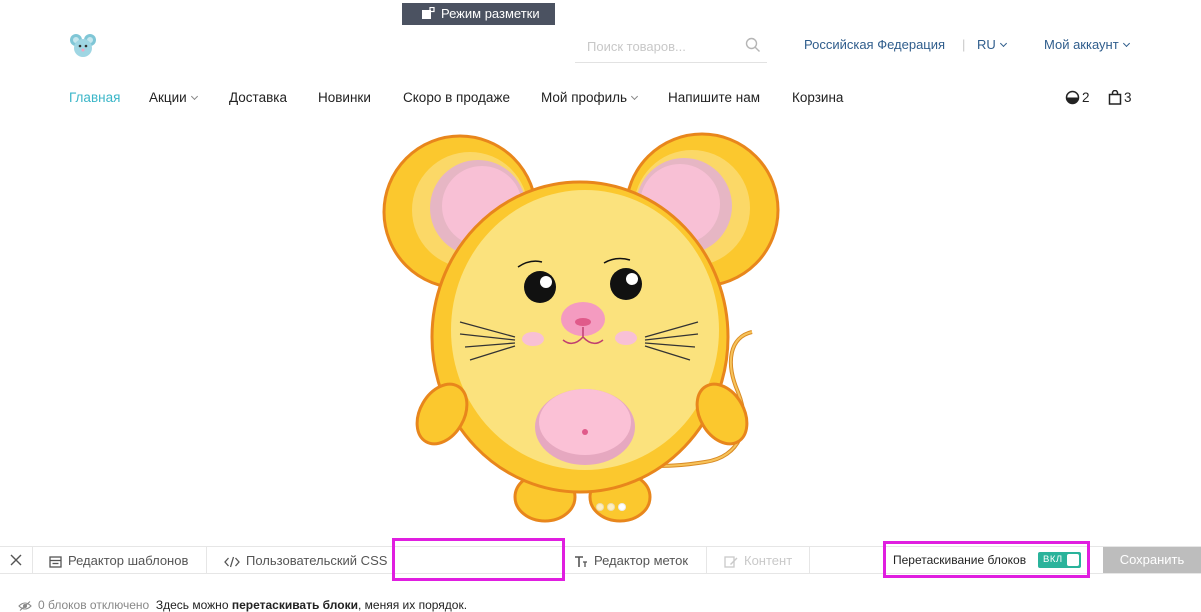 Image resolution: width=1201 pixels, height=612 pixels. Describe the element at coordinates (428, 12) in the screenshot. I see `box-icon` at that location.